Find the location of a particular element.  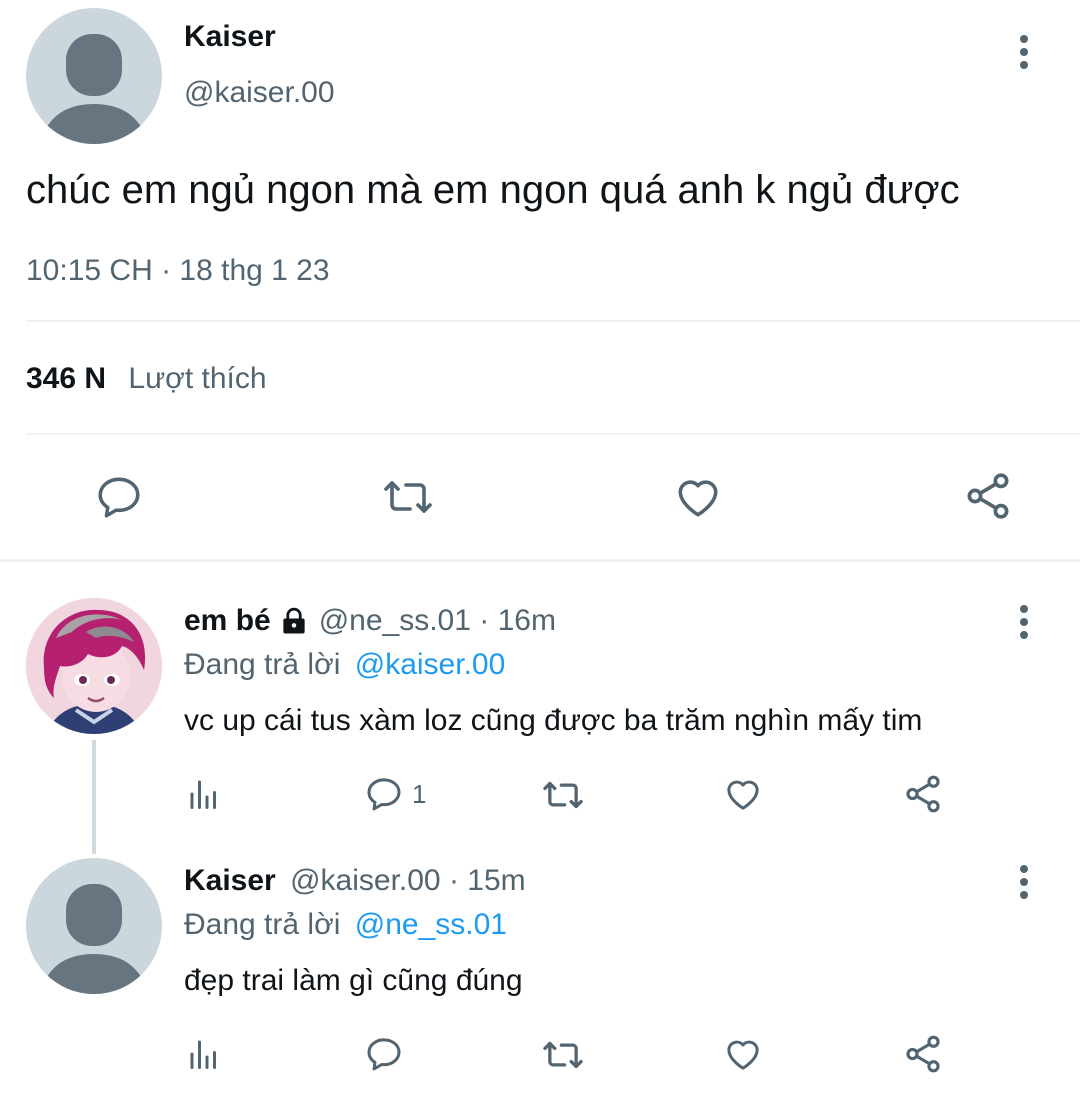

author-handle: @kaiser.00 is located at coordinates (259, 93).